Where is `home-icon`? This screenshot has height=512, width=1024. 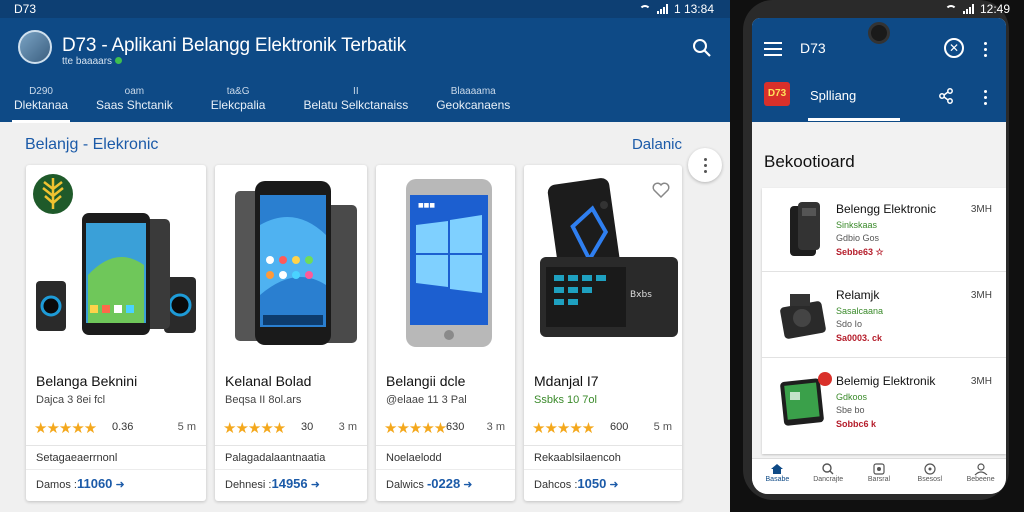
home-icon is located at coordinates (777, 469).